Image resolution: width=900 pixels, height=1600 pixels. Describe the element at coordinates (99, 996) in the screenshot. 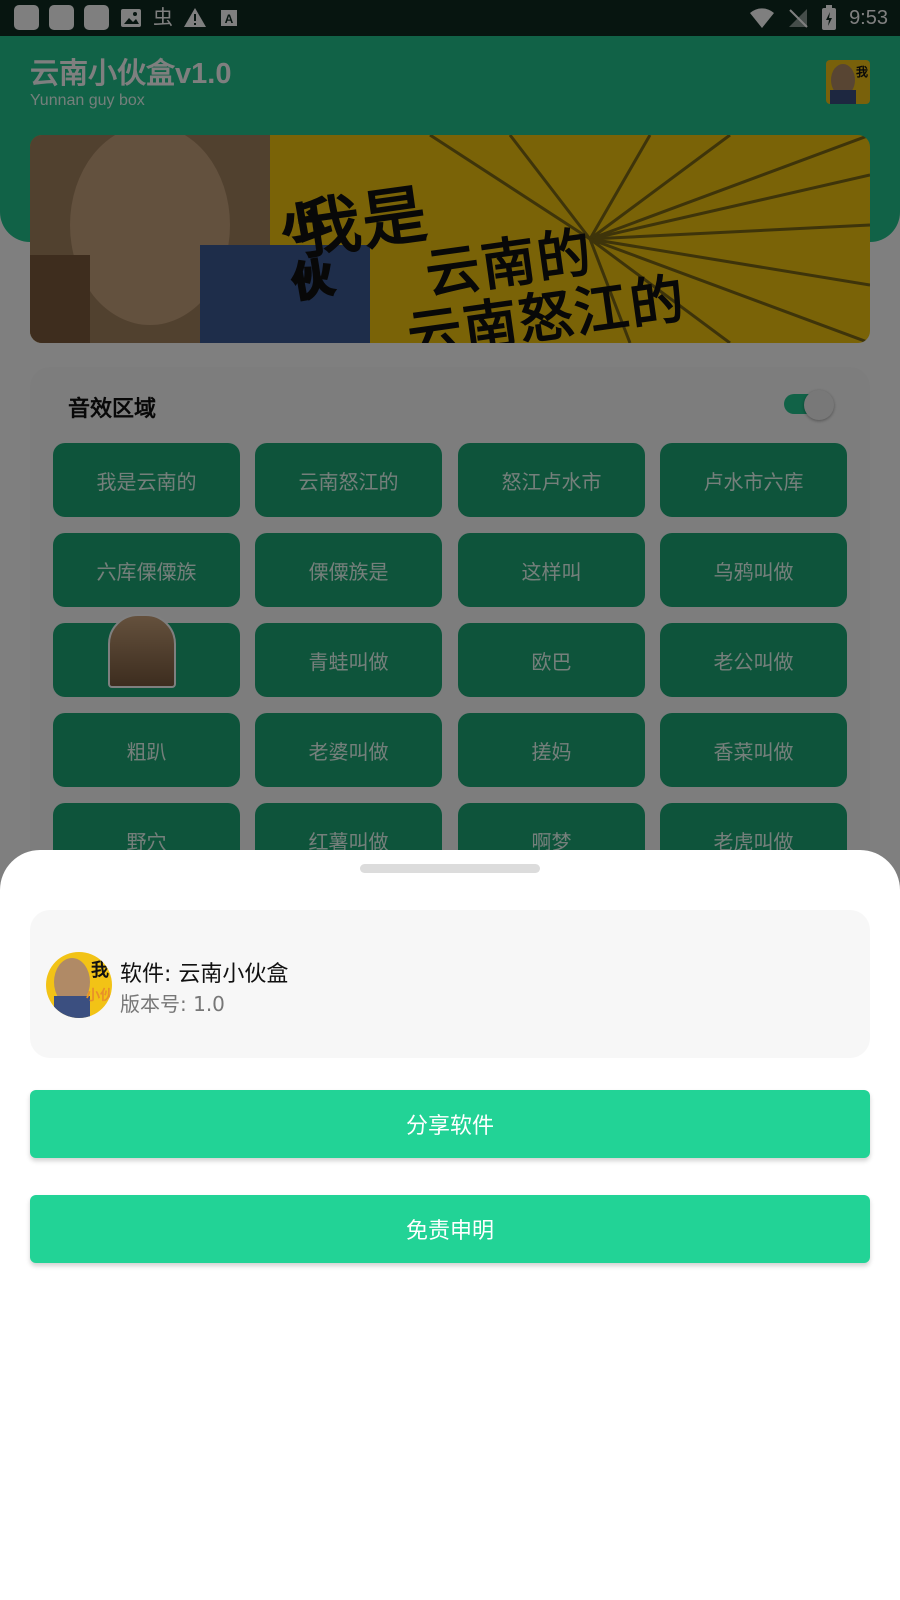

I see `svg-text: 小伙` at that location.